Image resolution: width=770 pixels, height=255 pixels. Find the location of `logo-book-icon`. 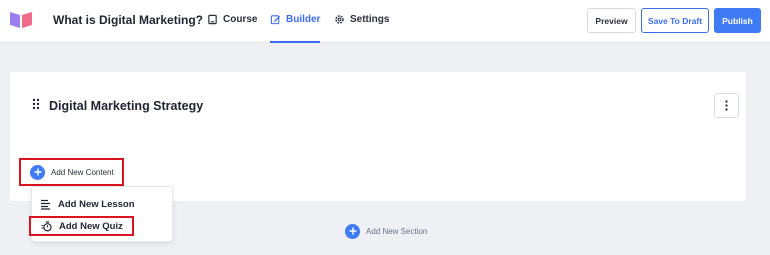

logo-book-icon is located at coordinates (21, 20).